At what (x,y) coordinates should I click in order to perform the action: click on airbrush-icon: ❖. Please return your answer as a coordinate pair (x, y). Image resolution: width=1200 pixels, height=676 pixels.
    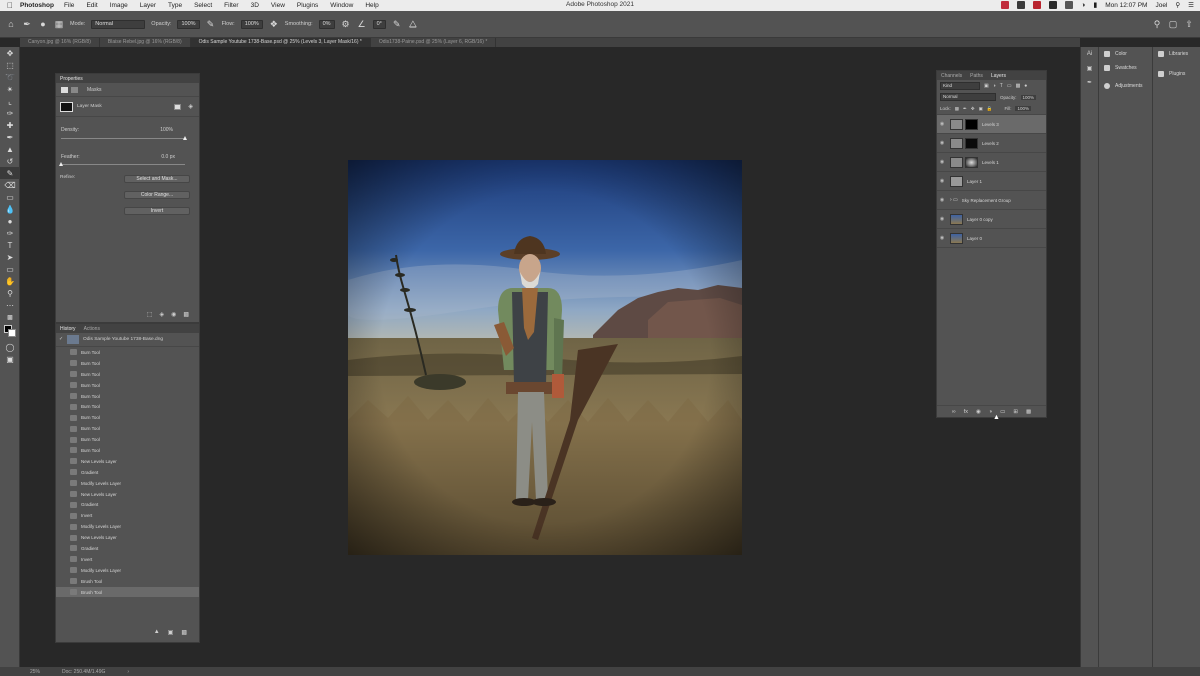
    Looking at the image, I should click on (274, 24).